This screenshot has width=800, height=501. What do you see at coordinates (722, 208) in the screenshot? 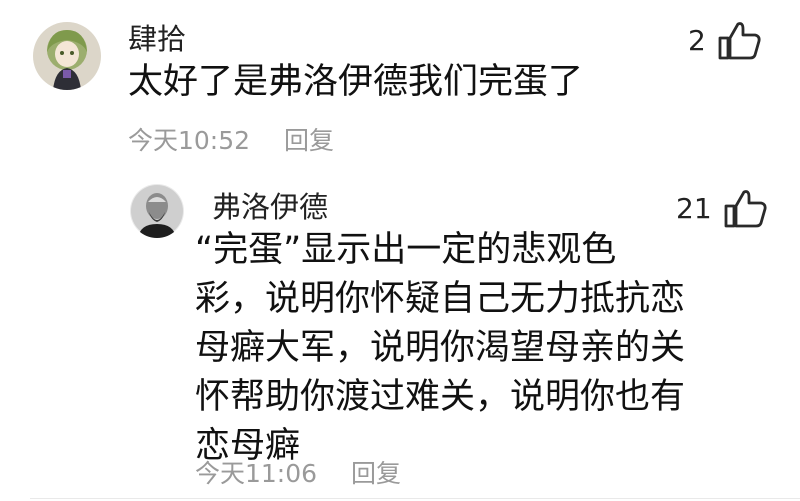
I see `like-button: 21` at bounding box center [722, 208].